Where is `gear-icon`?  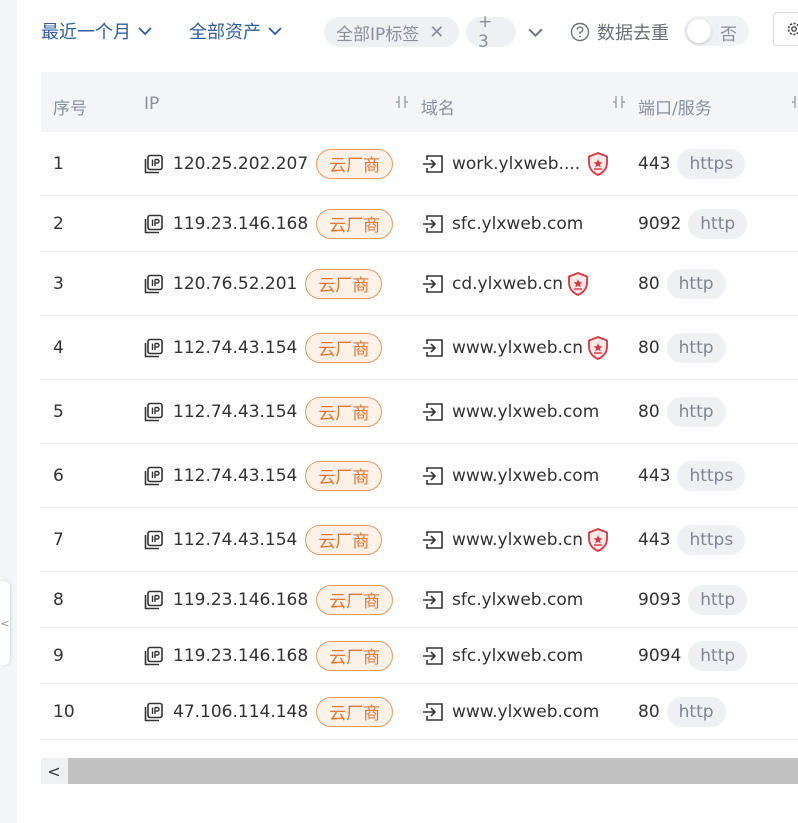 gear-icon is located at coordinates (792, 29).